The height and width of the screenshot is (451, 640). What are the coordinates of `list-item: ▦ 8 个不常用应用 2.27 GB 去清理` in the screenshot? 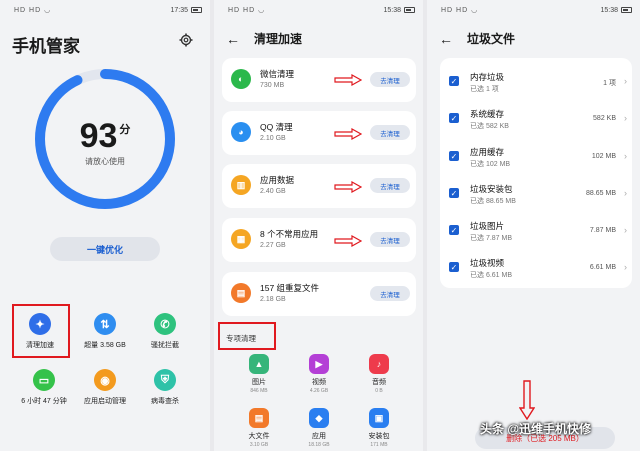 It's located at (319, 240).